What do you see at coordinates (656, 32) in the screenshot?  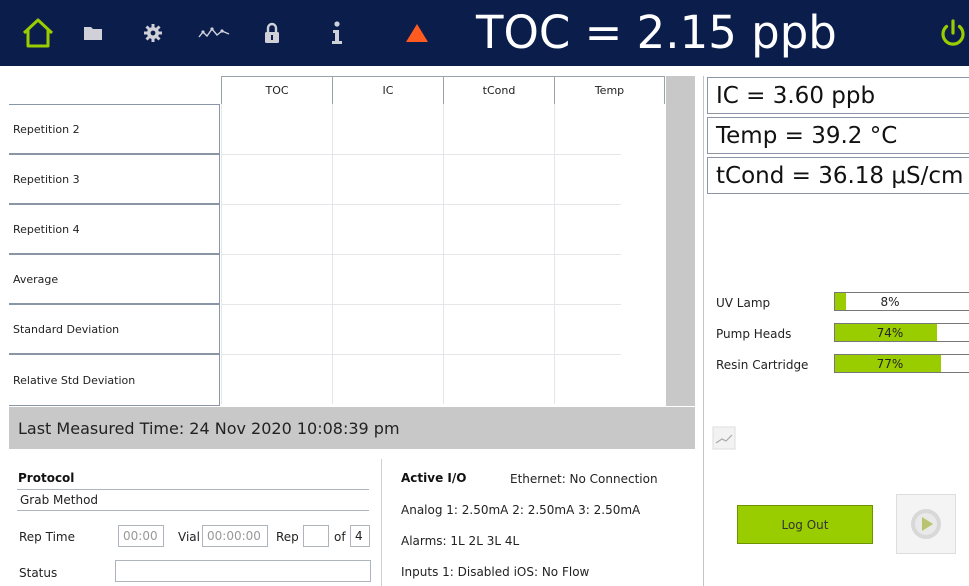 I see `toc-value-title: TOC = 2.15 ppb` at bounding box center [656, 32].